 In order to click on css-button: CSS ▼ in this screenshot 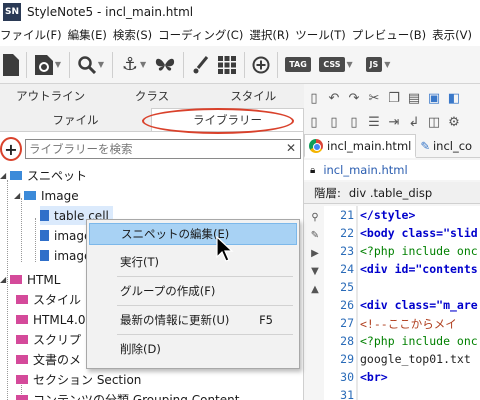, I will do `click(336, 65)`.